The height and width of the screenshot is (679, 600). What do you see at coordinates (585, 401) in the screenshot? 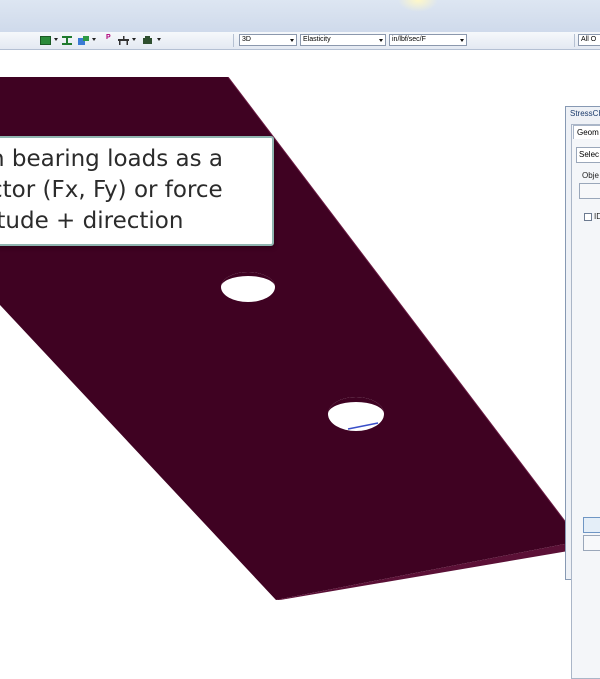
I see `dialog-panel` at bounding box center [585, 401].